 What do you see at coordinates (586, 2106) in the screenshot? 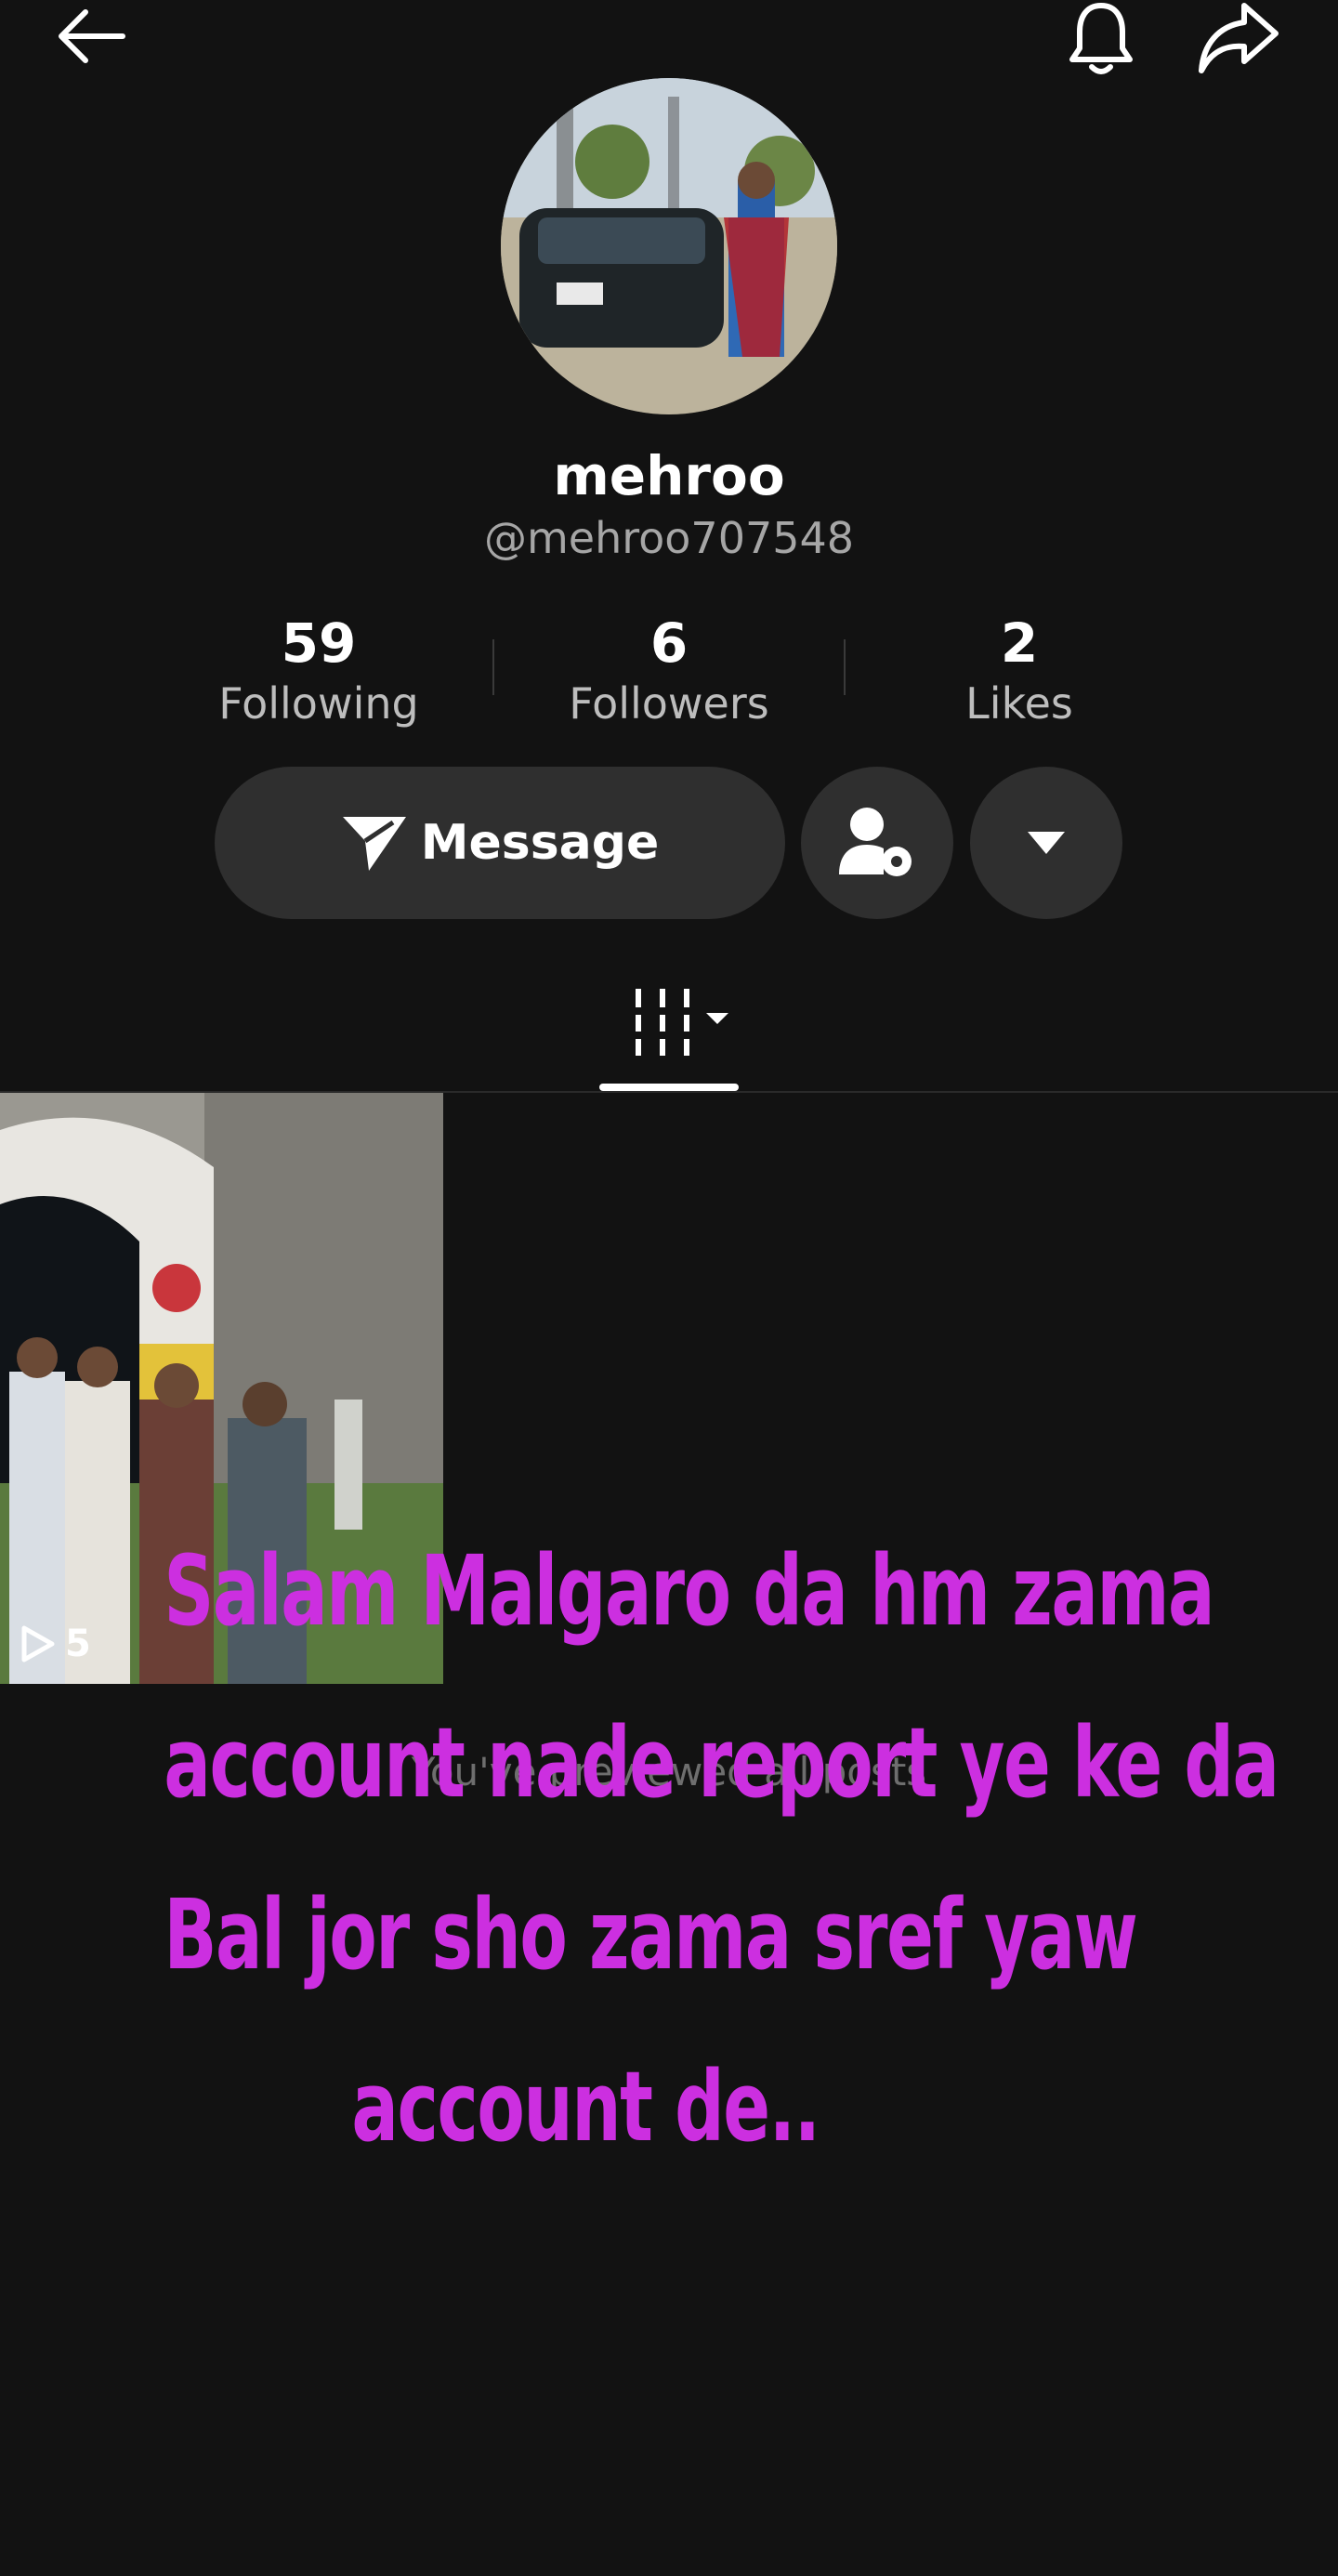
I see `overlay-caption-line: account de..` at bounding box center [586, 2106].